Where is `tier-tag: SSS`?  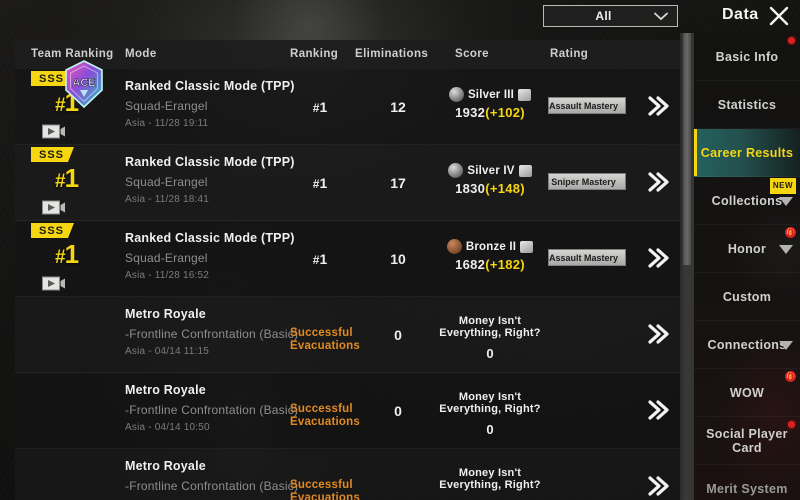 tier-tag: SSS is located at coordinates (53, 154).